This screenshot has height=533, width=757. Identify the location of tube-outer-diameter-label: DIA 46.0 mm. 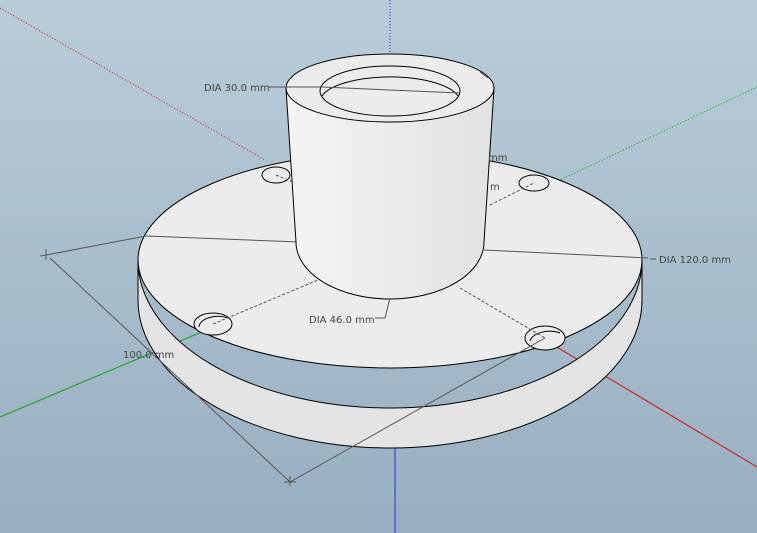
(342, 320).